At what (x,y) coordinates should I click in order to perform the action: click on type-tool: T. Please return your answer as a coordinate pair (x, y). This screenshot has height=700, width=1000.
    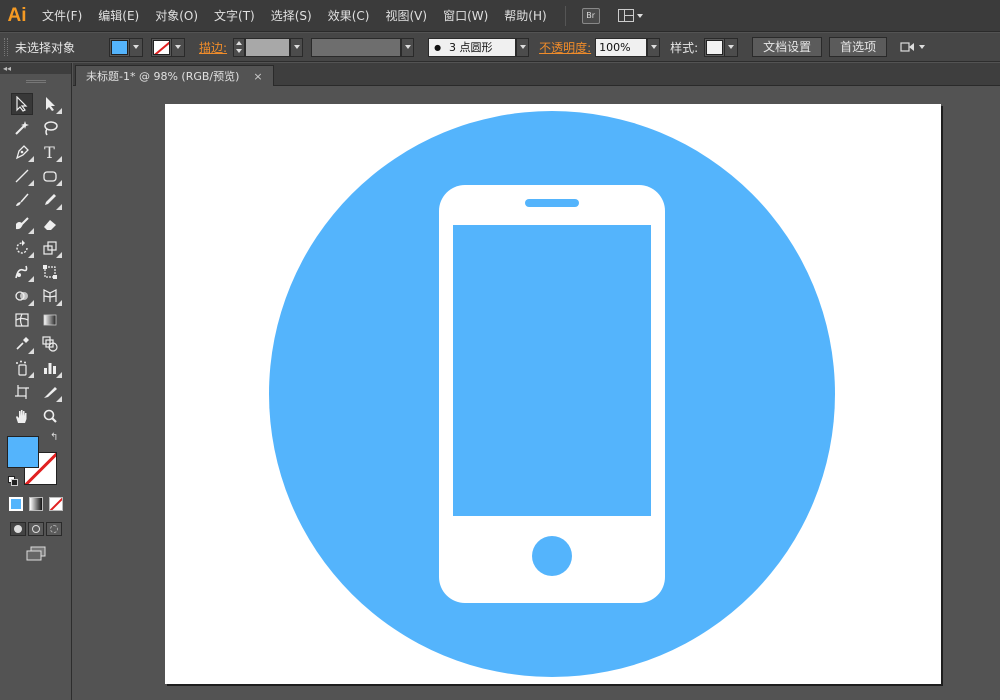
    Looking at the image, I should click on (50, 152).